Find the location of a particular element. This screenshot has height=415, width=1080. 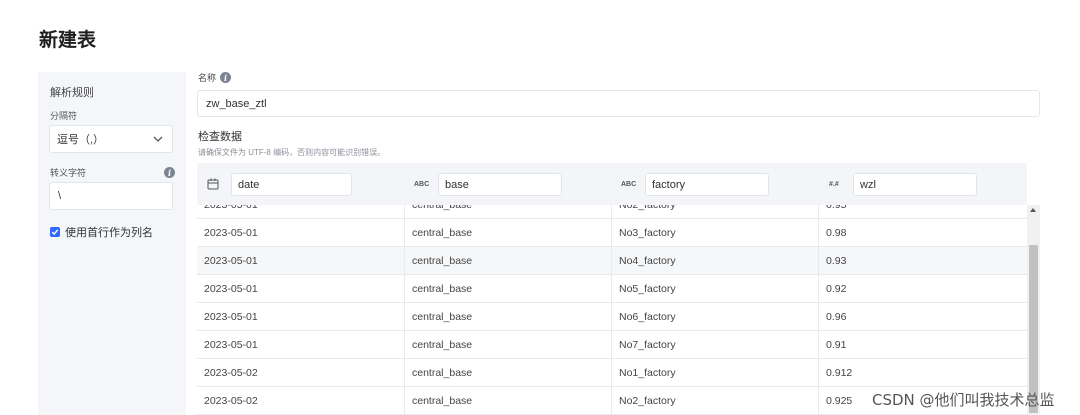

column-name: base is located at coordinates (457, 184).